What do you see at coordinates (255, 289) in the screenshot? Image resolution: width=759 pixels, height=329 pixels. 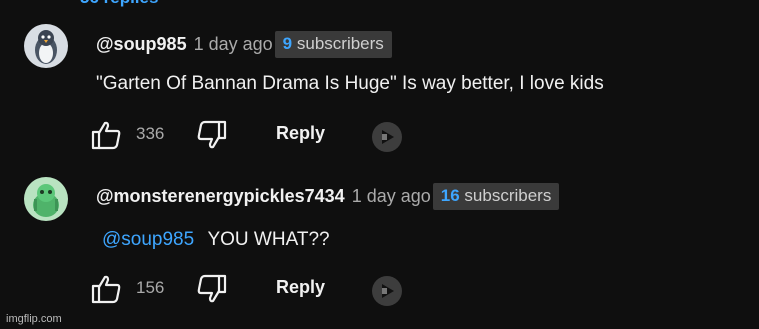 I see `comment-actions: 156 Reply` at bounding box center [255, 289].